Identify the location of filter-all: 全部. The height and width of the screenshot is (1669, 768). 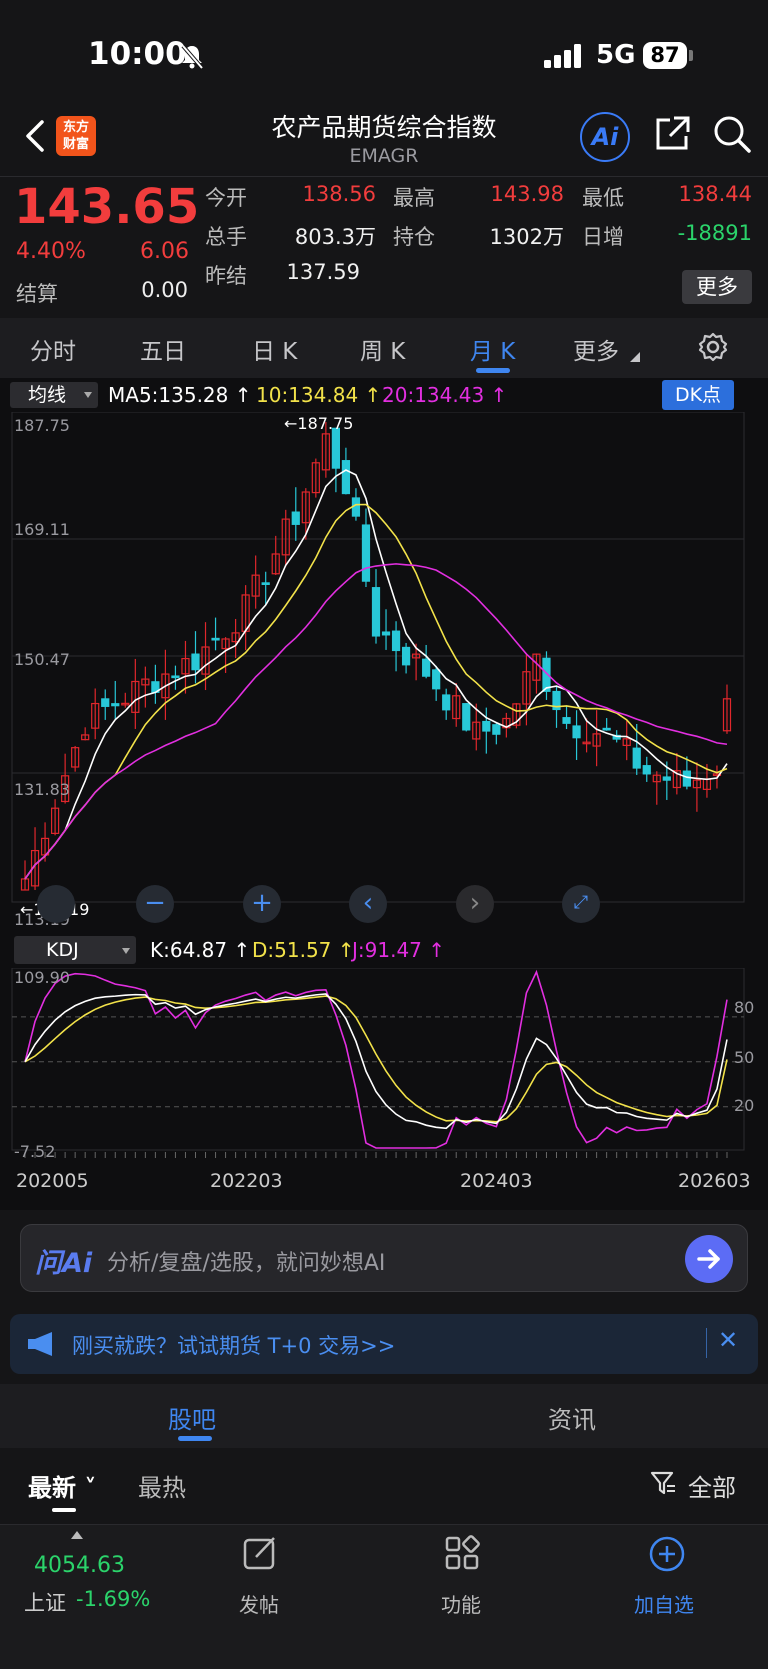
(712, 1485).